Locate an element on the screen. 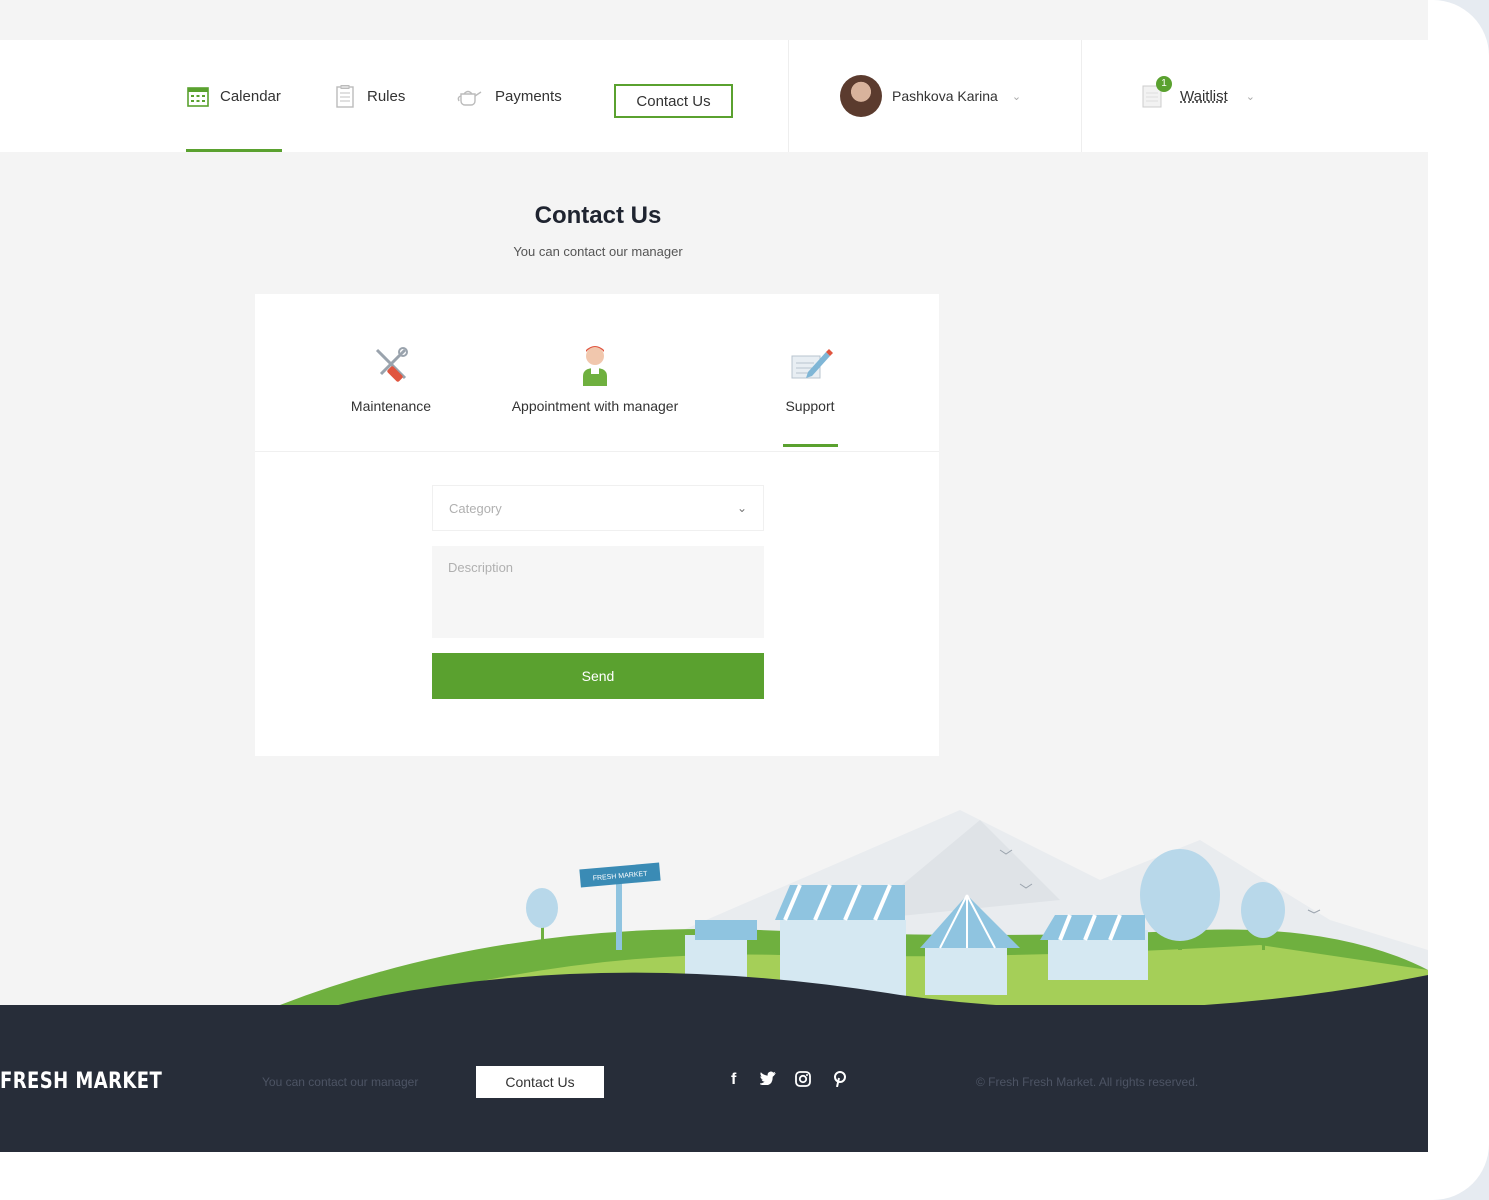  tab-appointment-label: Appointment with manager is located at coordinates (595, 406).